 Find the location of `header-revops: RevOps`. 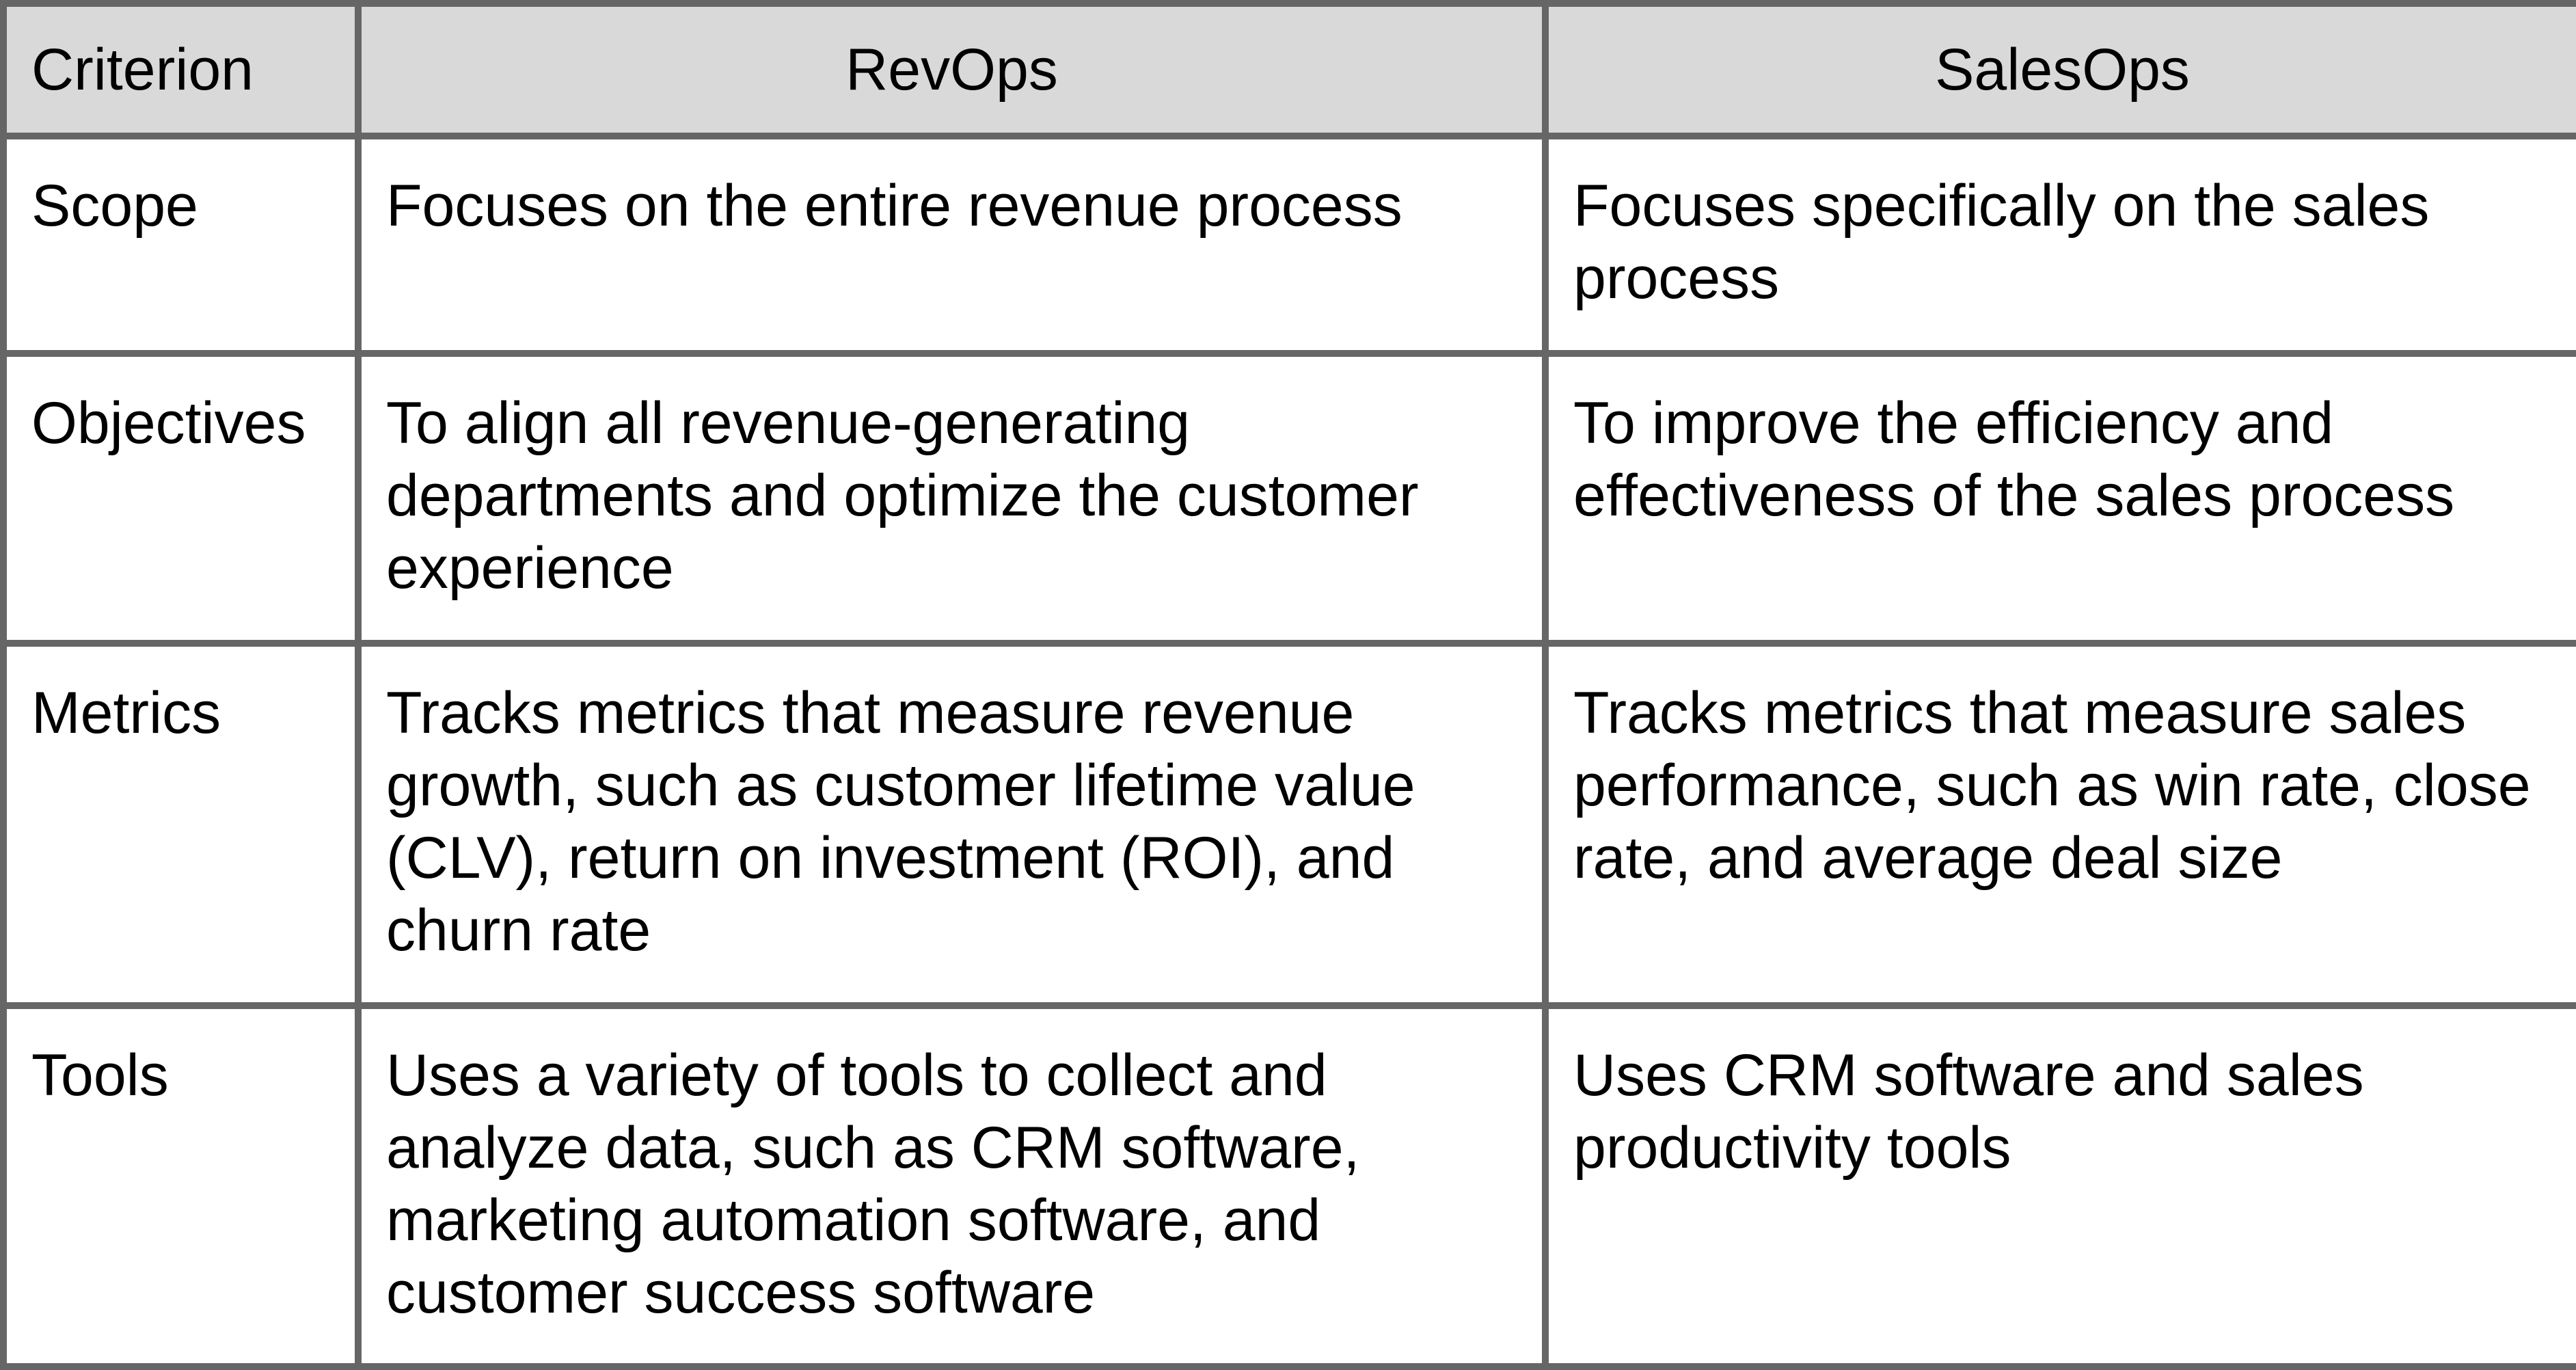

header-revops: RevOps is located at coordinates (952, 69).